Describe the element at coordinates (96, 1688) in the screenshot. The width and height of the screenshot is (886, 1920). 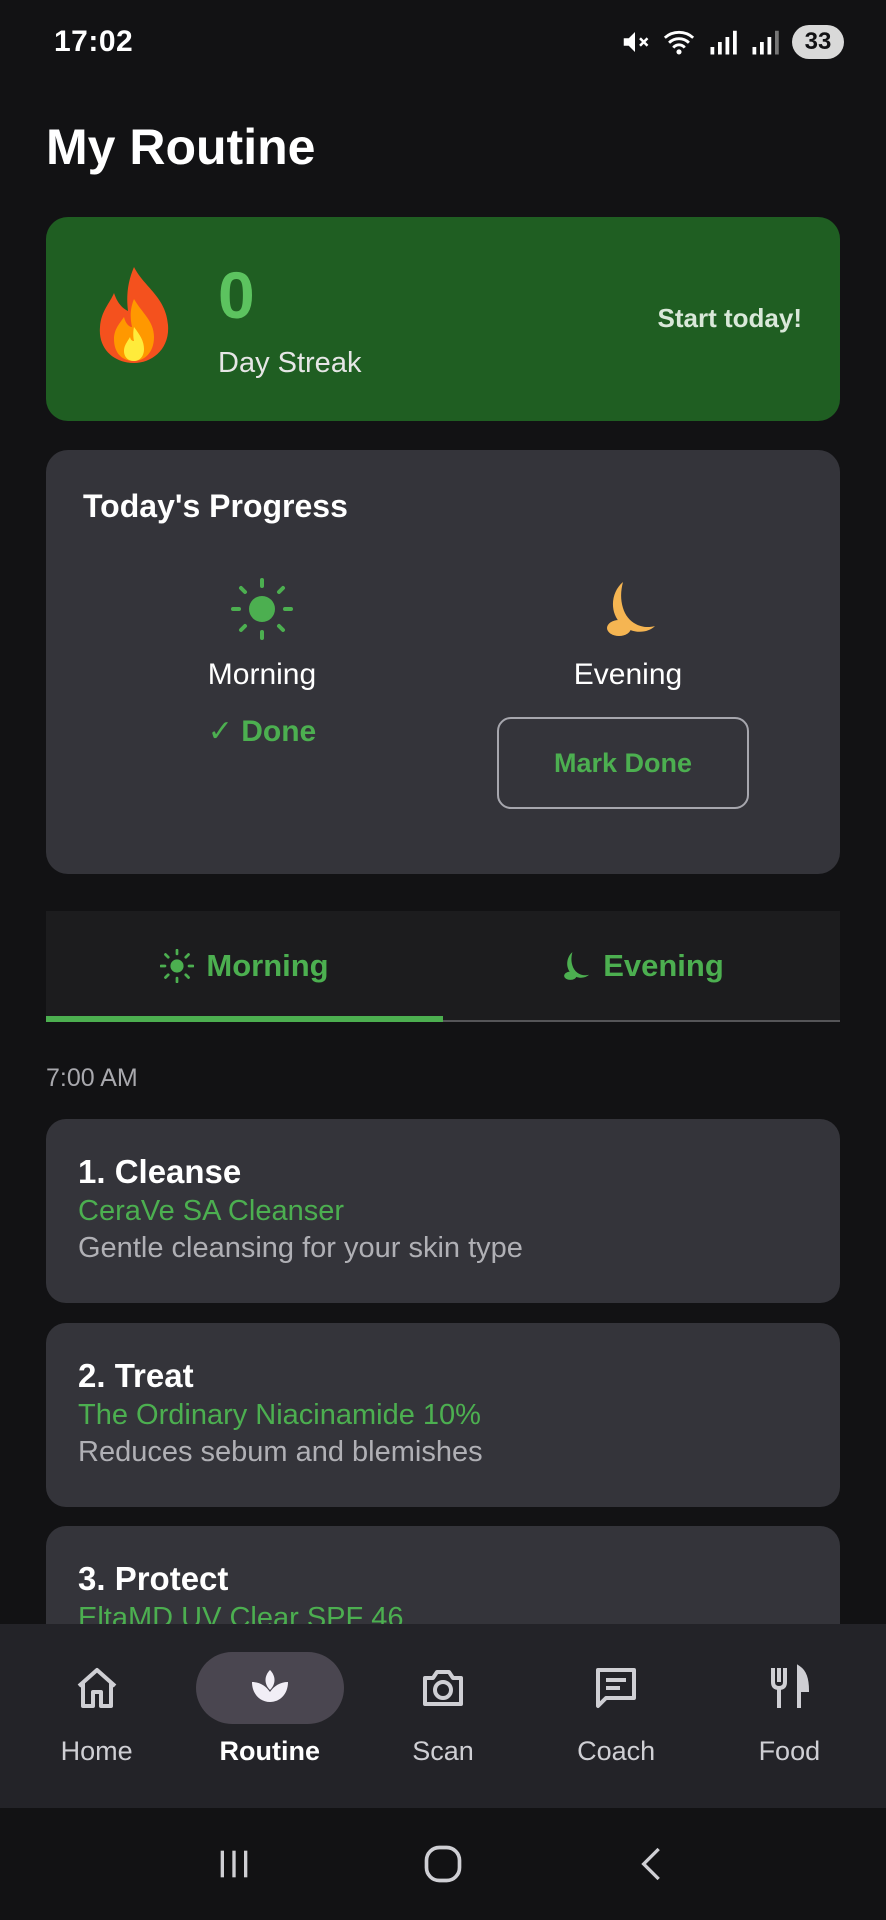
I see `home-icon` at that location.